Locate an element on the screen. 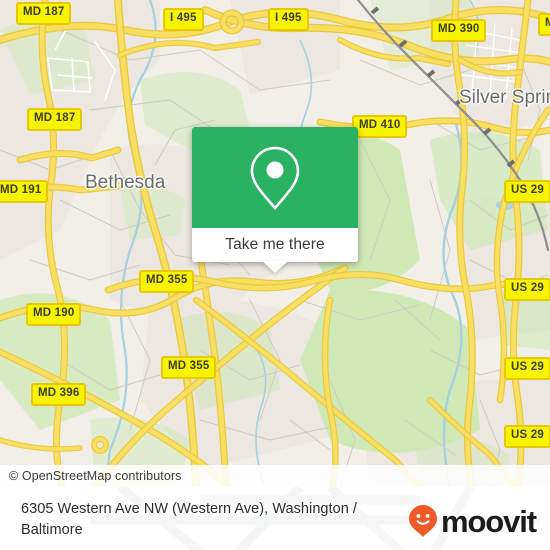 Image resolution: width=550 pixels, height=550 pixels. highway-shield: MD 390 is located at coordinates (459, 30).